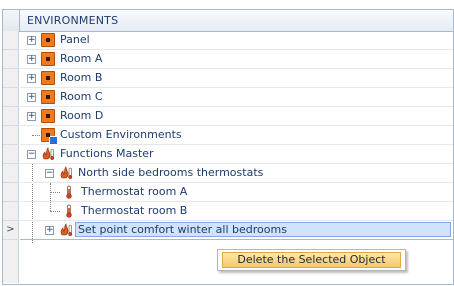 This screenshot has height=286, width=454. What do you see at coordinates (81, 77) in the screenshot?
I see `tree-node-label: Room B` at bounding box center [81, 77].